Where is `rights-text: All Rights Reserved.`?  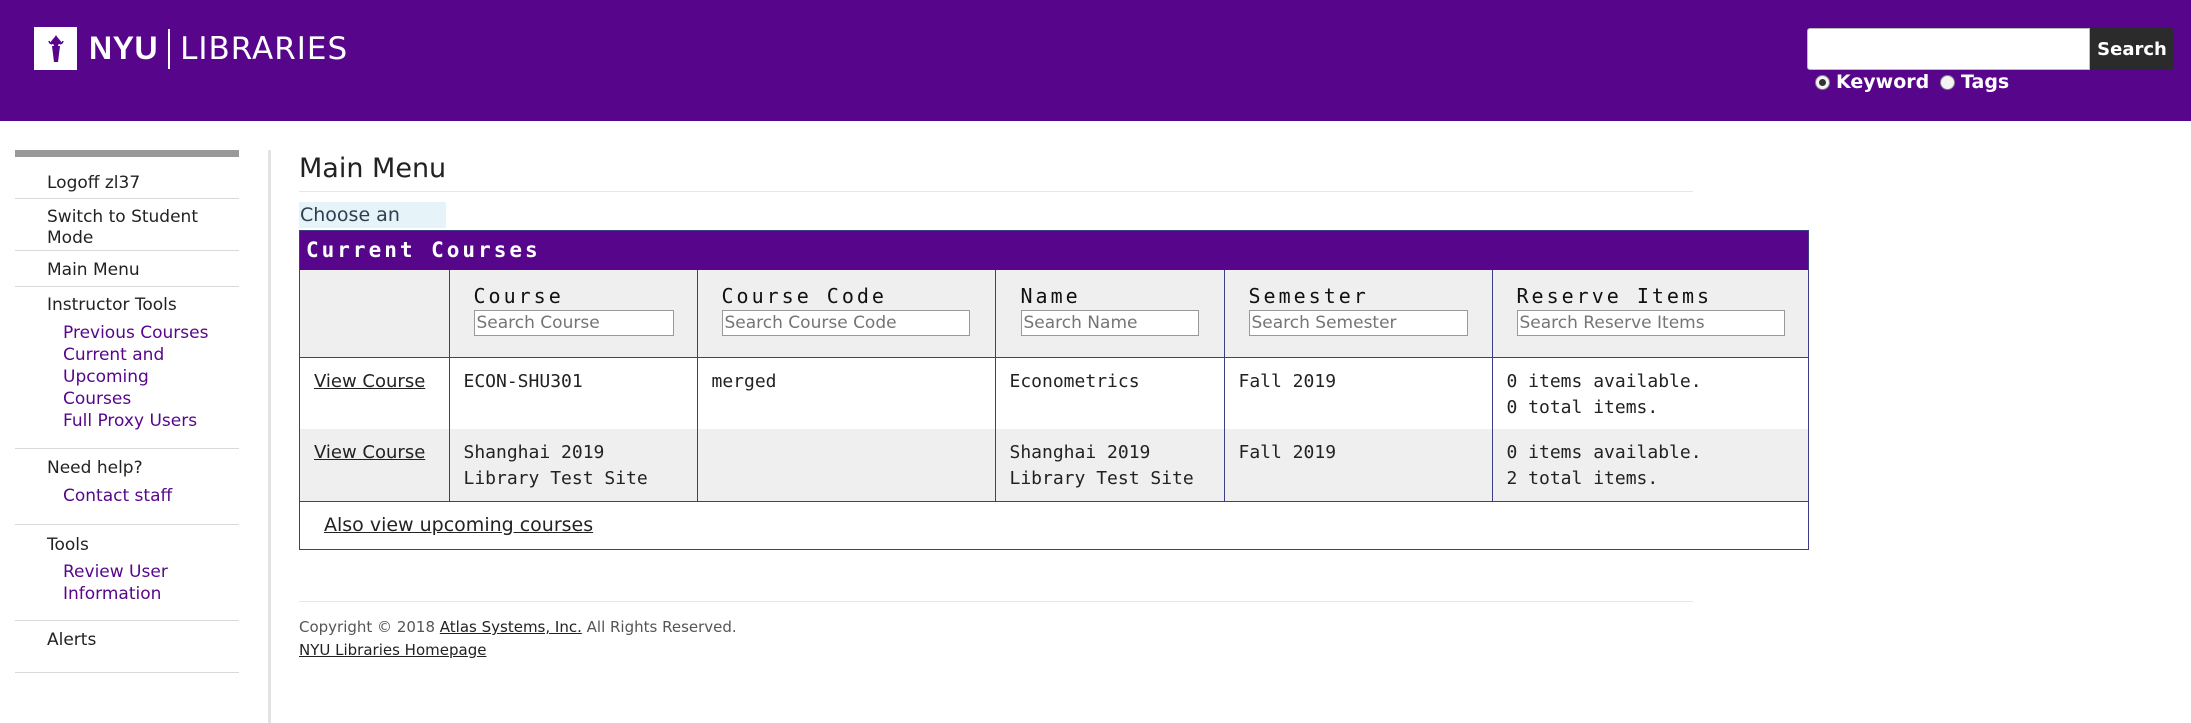
rights-text: All Rights Reserved. is located at coordinates (661, 627).